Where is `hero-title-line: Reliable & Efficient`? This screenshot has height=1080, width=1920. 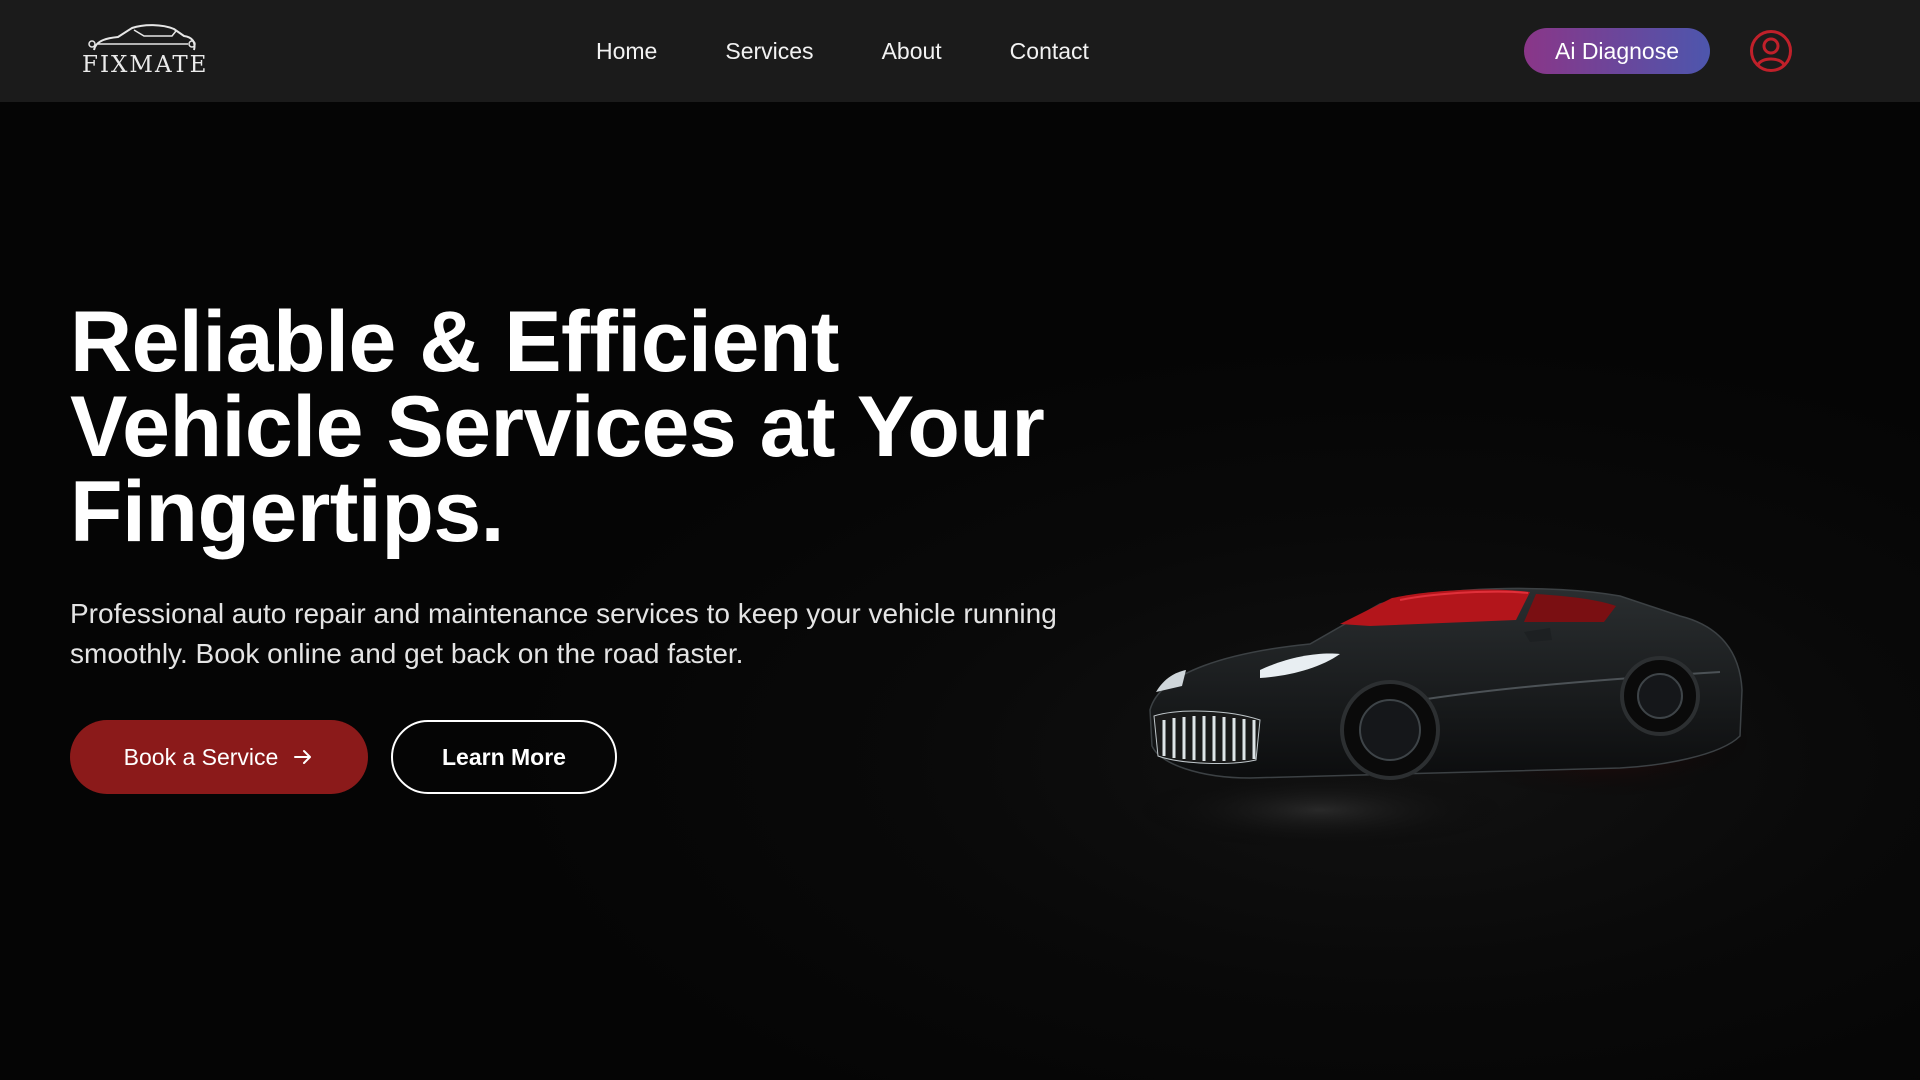 hero-title-line: Reliable & Efficient is located at coordinates (454, 342).